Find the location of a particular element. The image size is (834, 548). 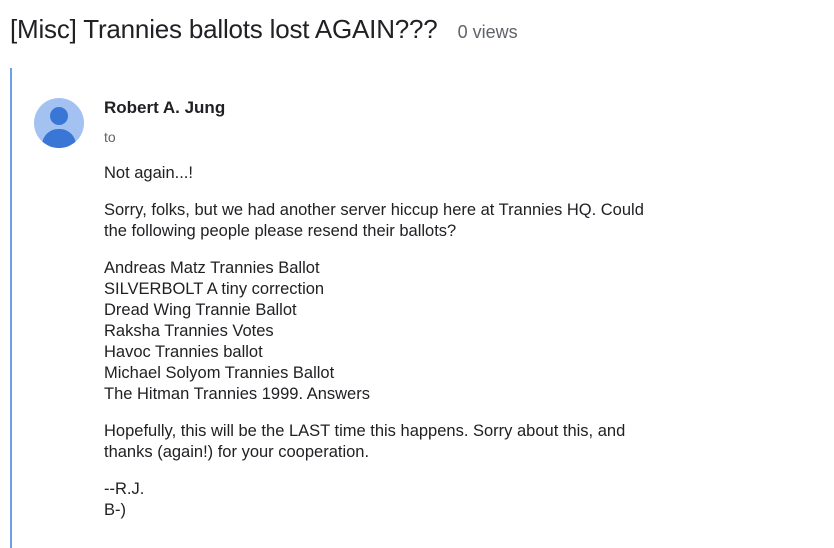

signature-line: B-) is located at coordinates (115, 510).